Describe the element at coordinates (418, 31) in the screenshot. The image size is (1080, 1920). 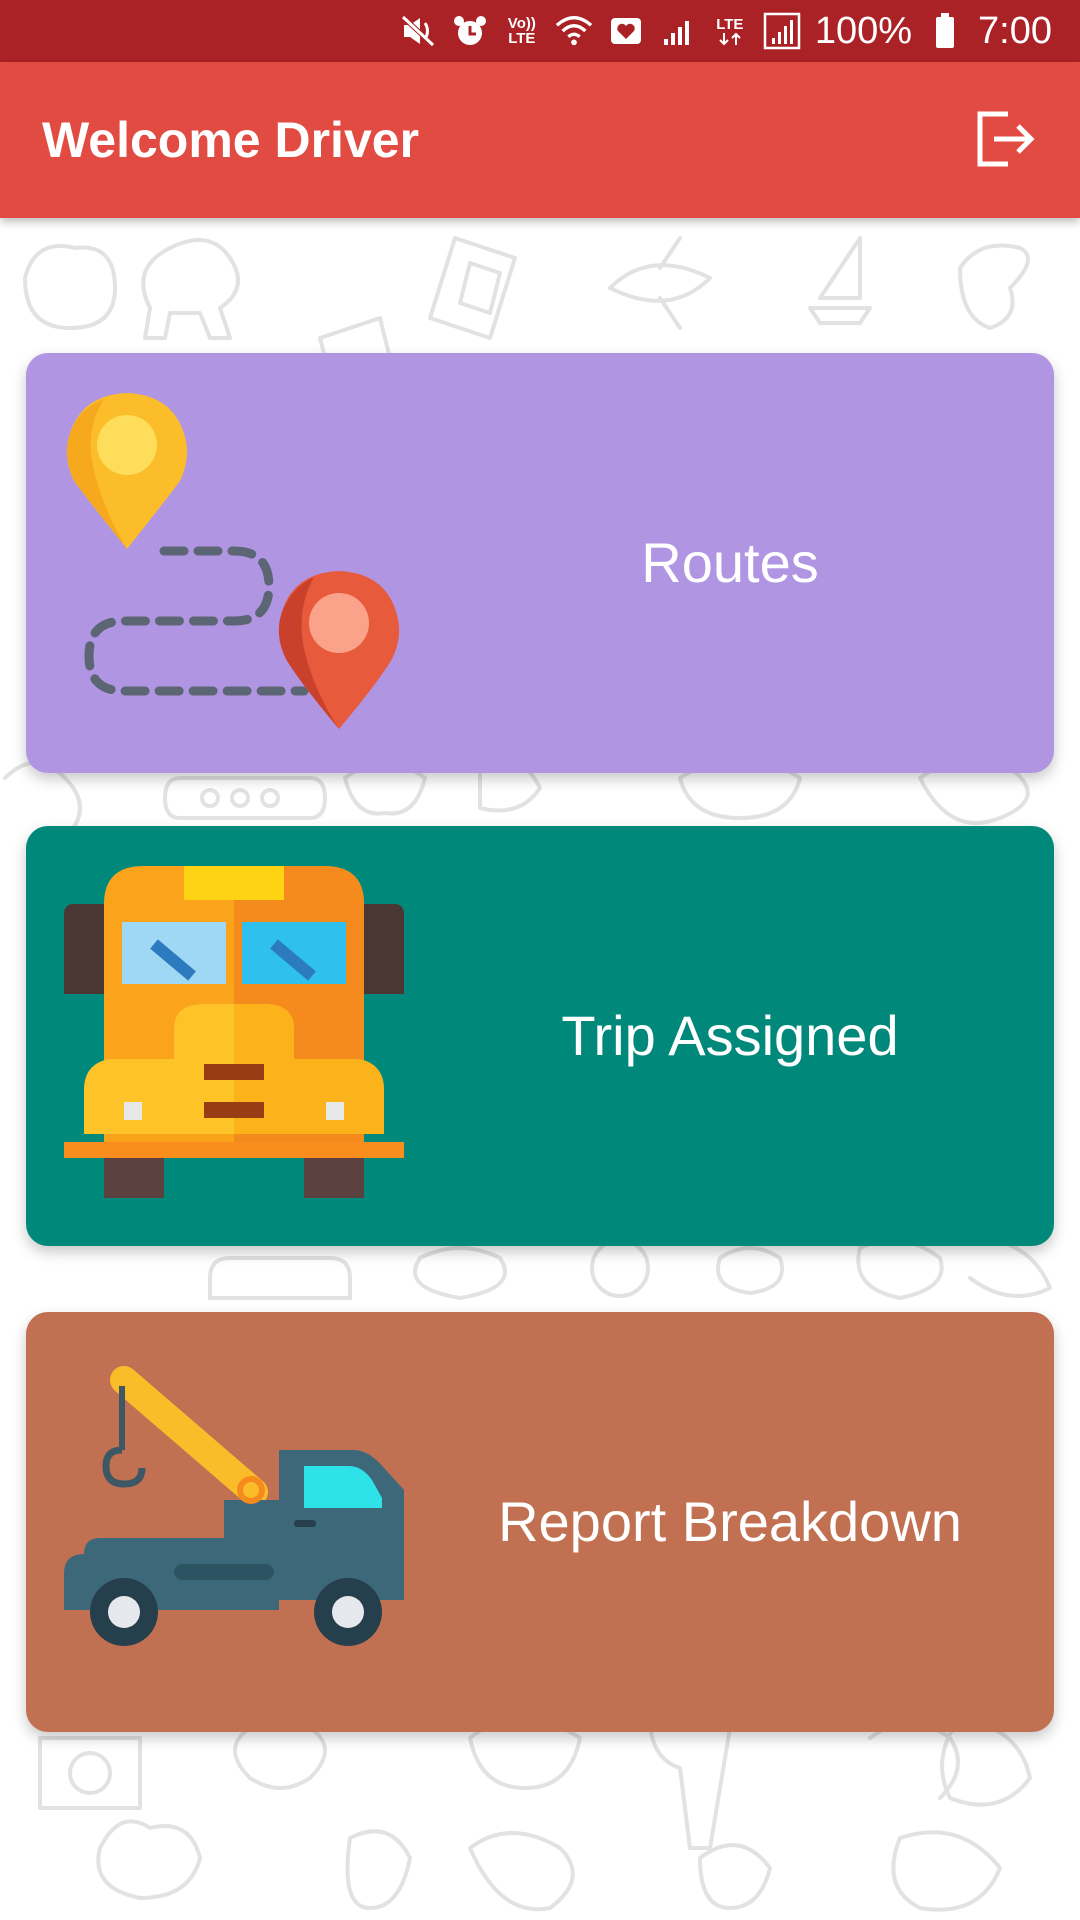
I see `mute-vibrate-icon` at that location.